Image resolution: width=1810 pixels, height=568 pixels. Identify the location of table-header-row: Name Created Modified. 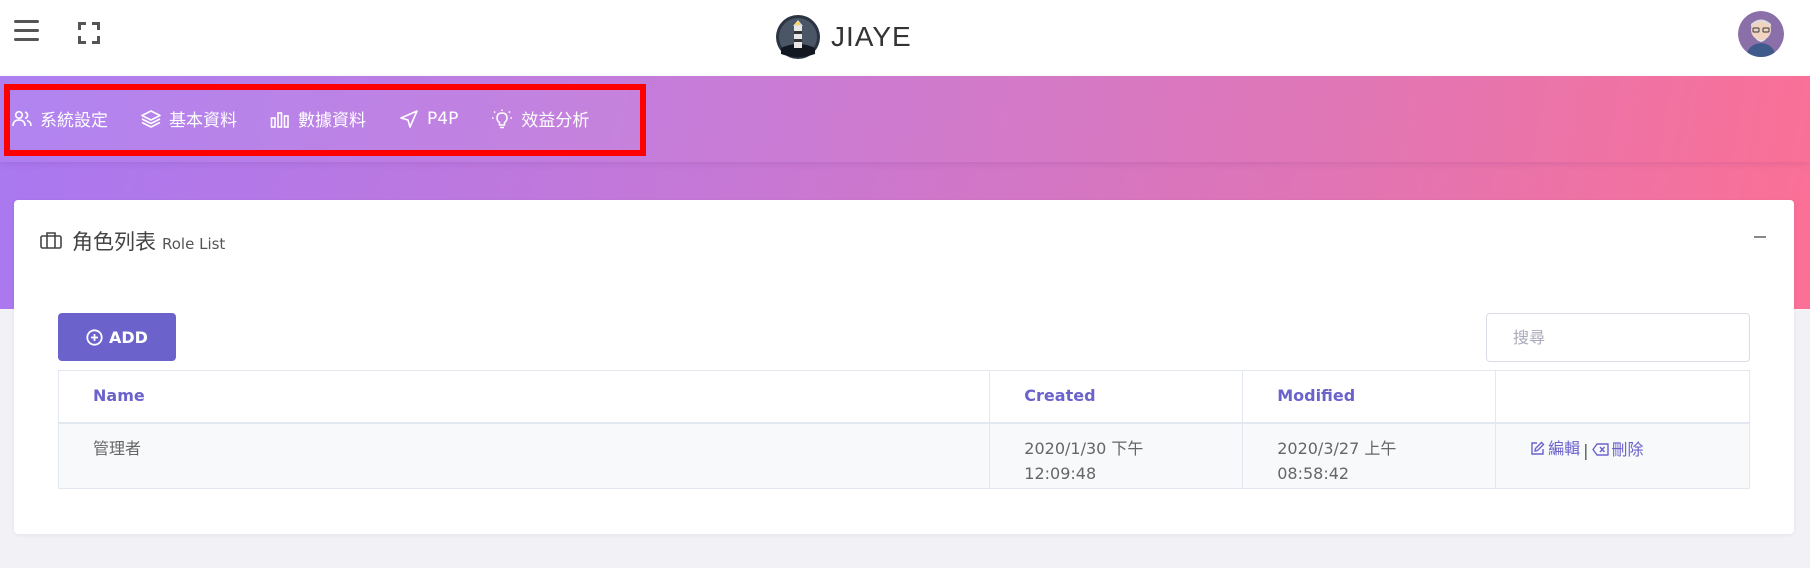
(903, 397).